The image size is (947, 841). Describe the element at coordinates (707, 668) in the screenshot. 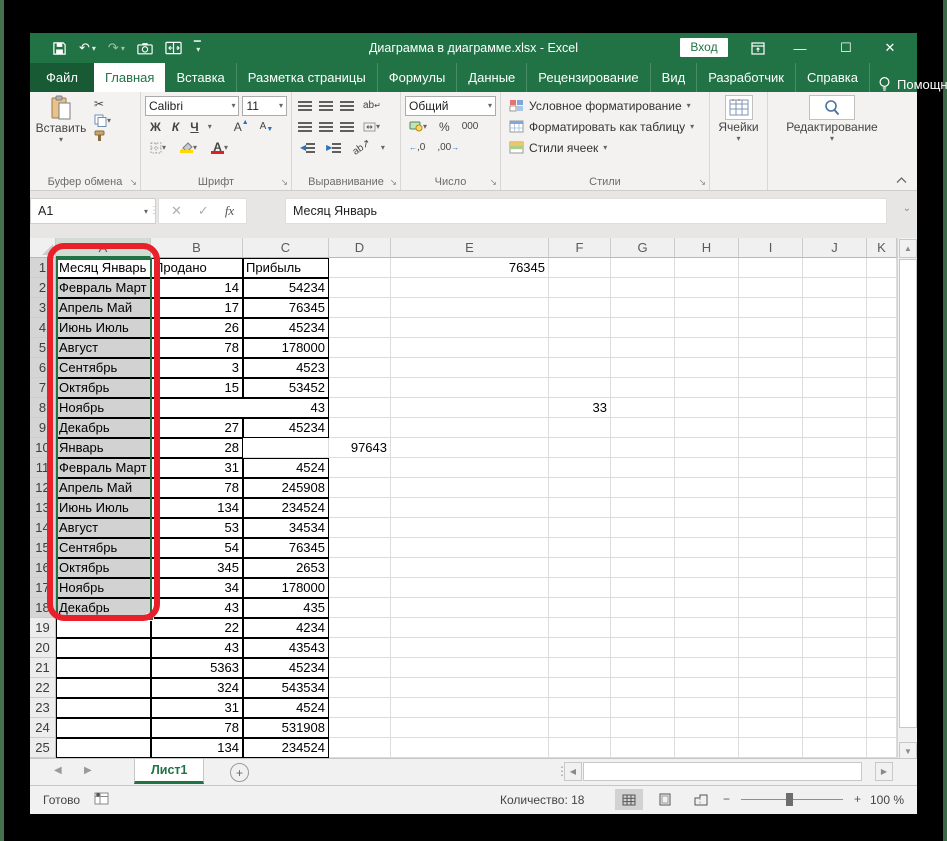

I see `cell-H21` at that location.